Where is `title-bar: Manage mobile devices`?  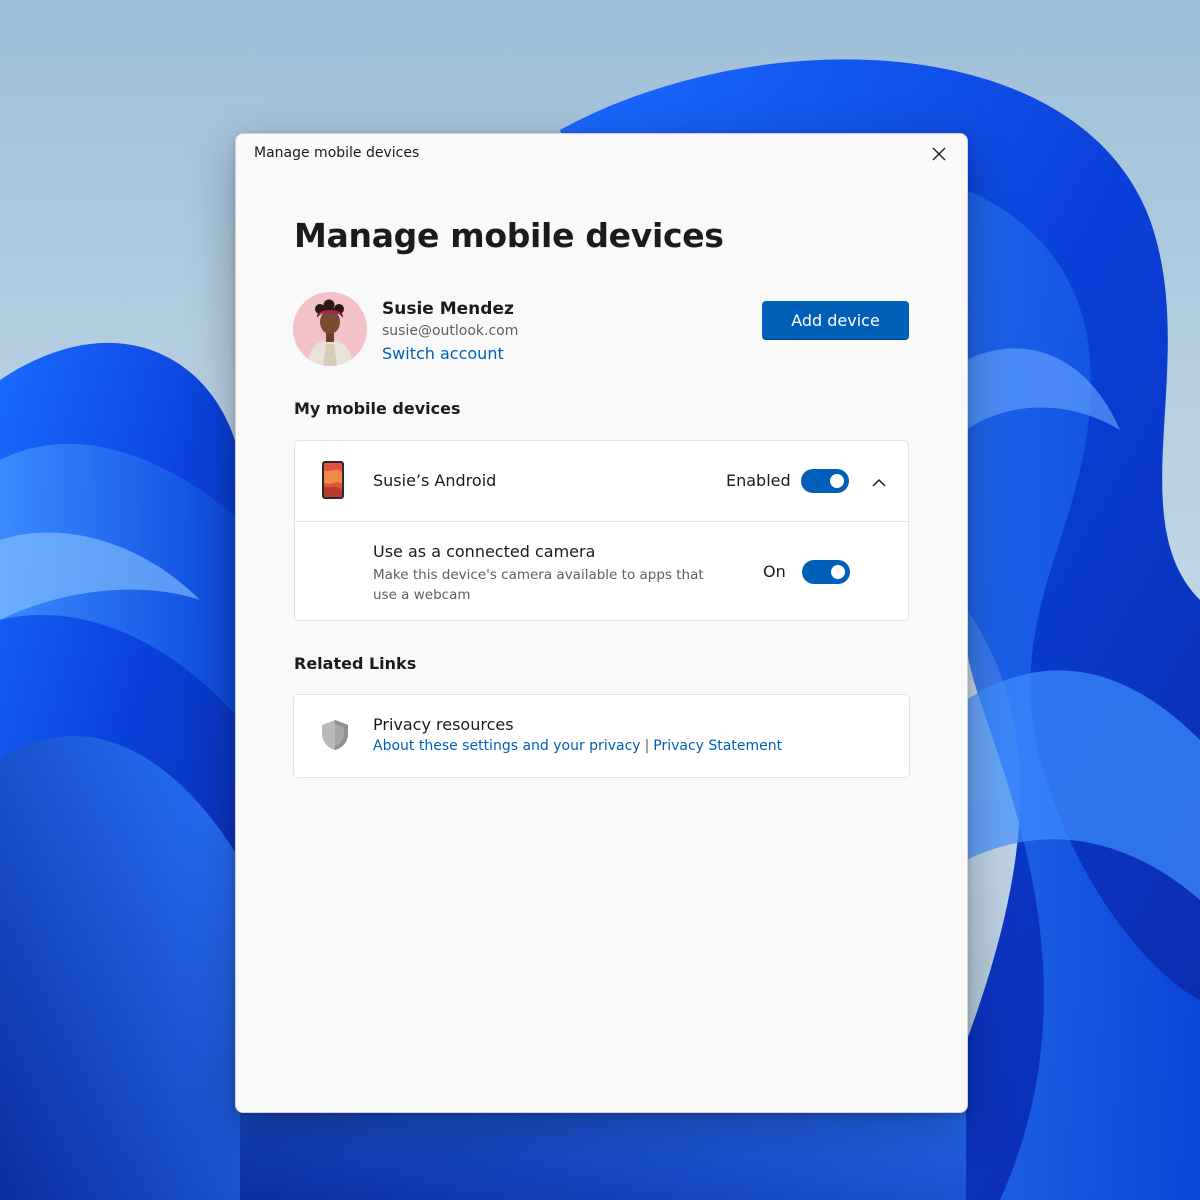
title-bar: Manage mobile devices is located at coordinates (601, 154).